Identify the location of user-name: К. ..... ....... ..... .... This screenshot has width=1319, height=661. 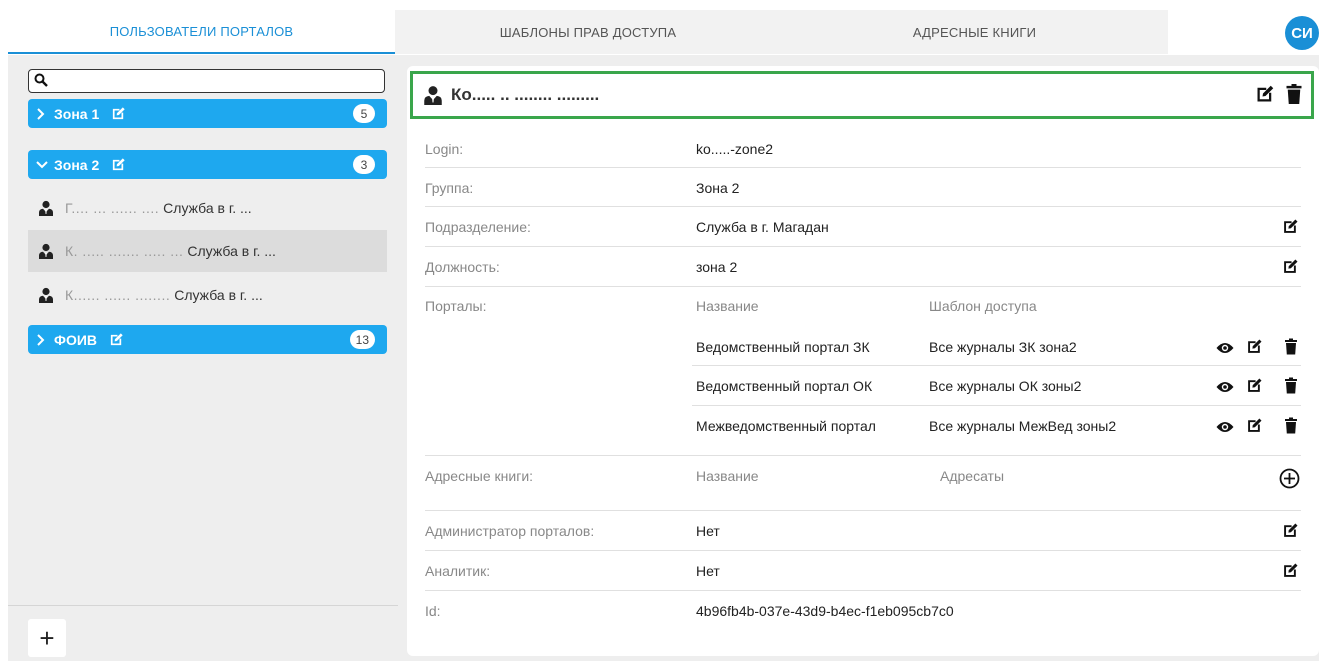
(124, 251).